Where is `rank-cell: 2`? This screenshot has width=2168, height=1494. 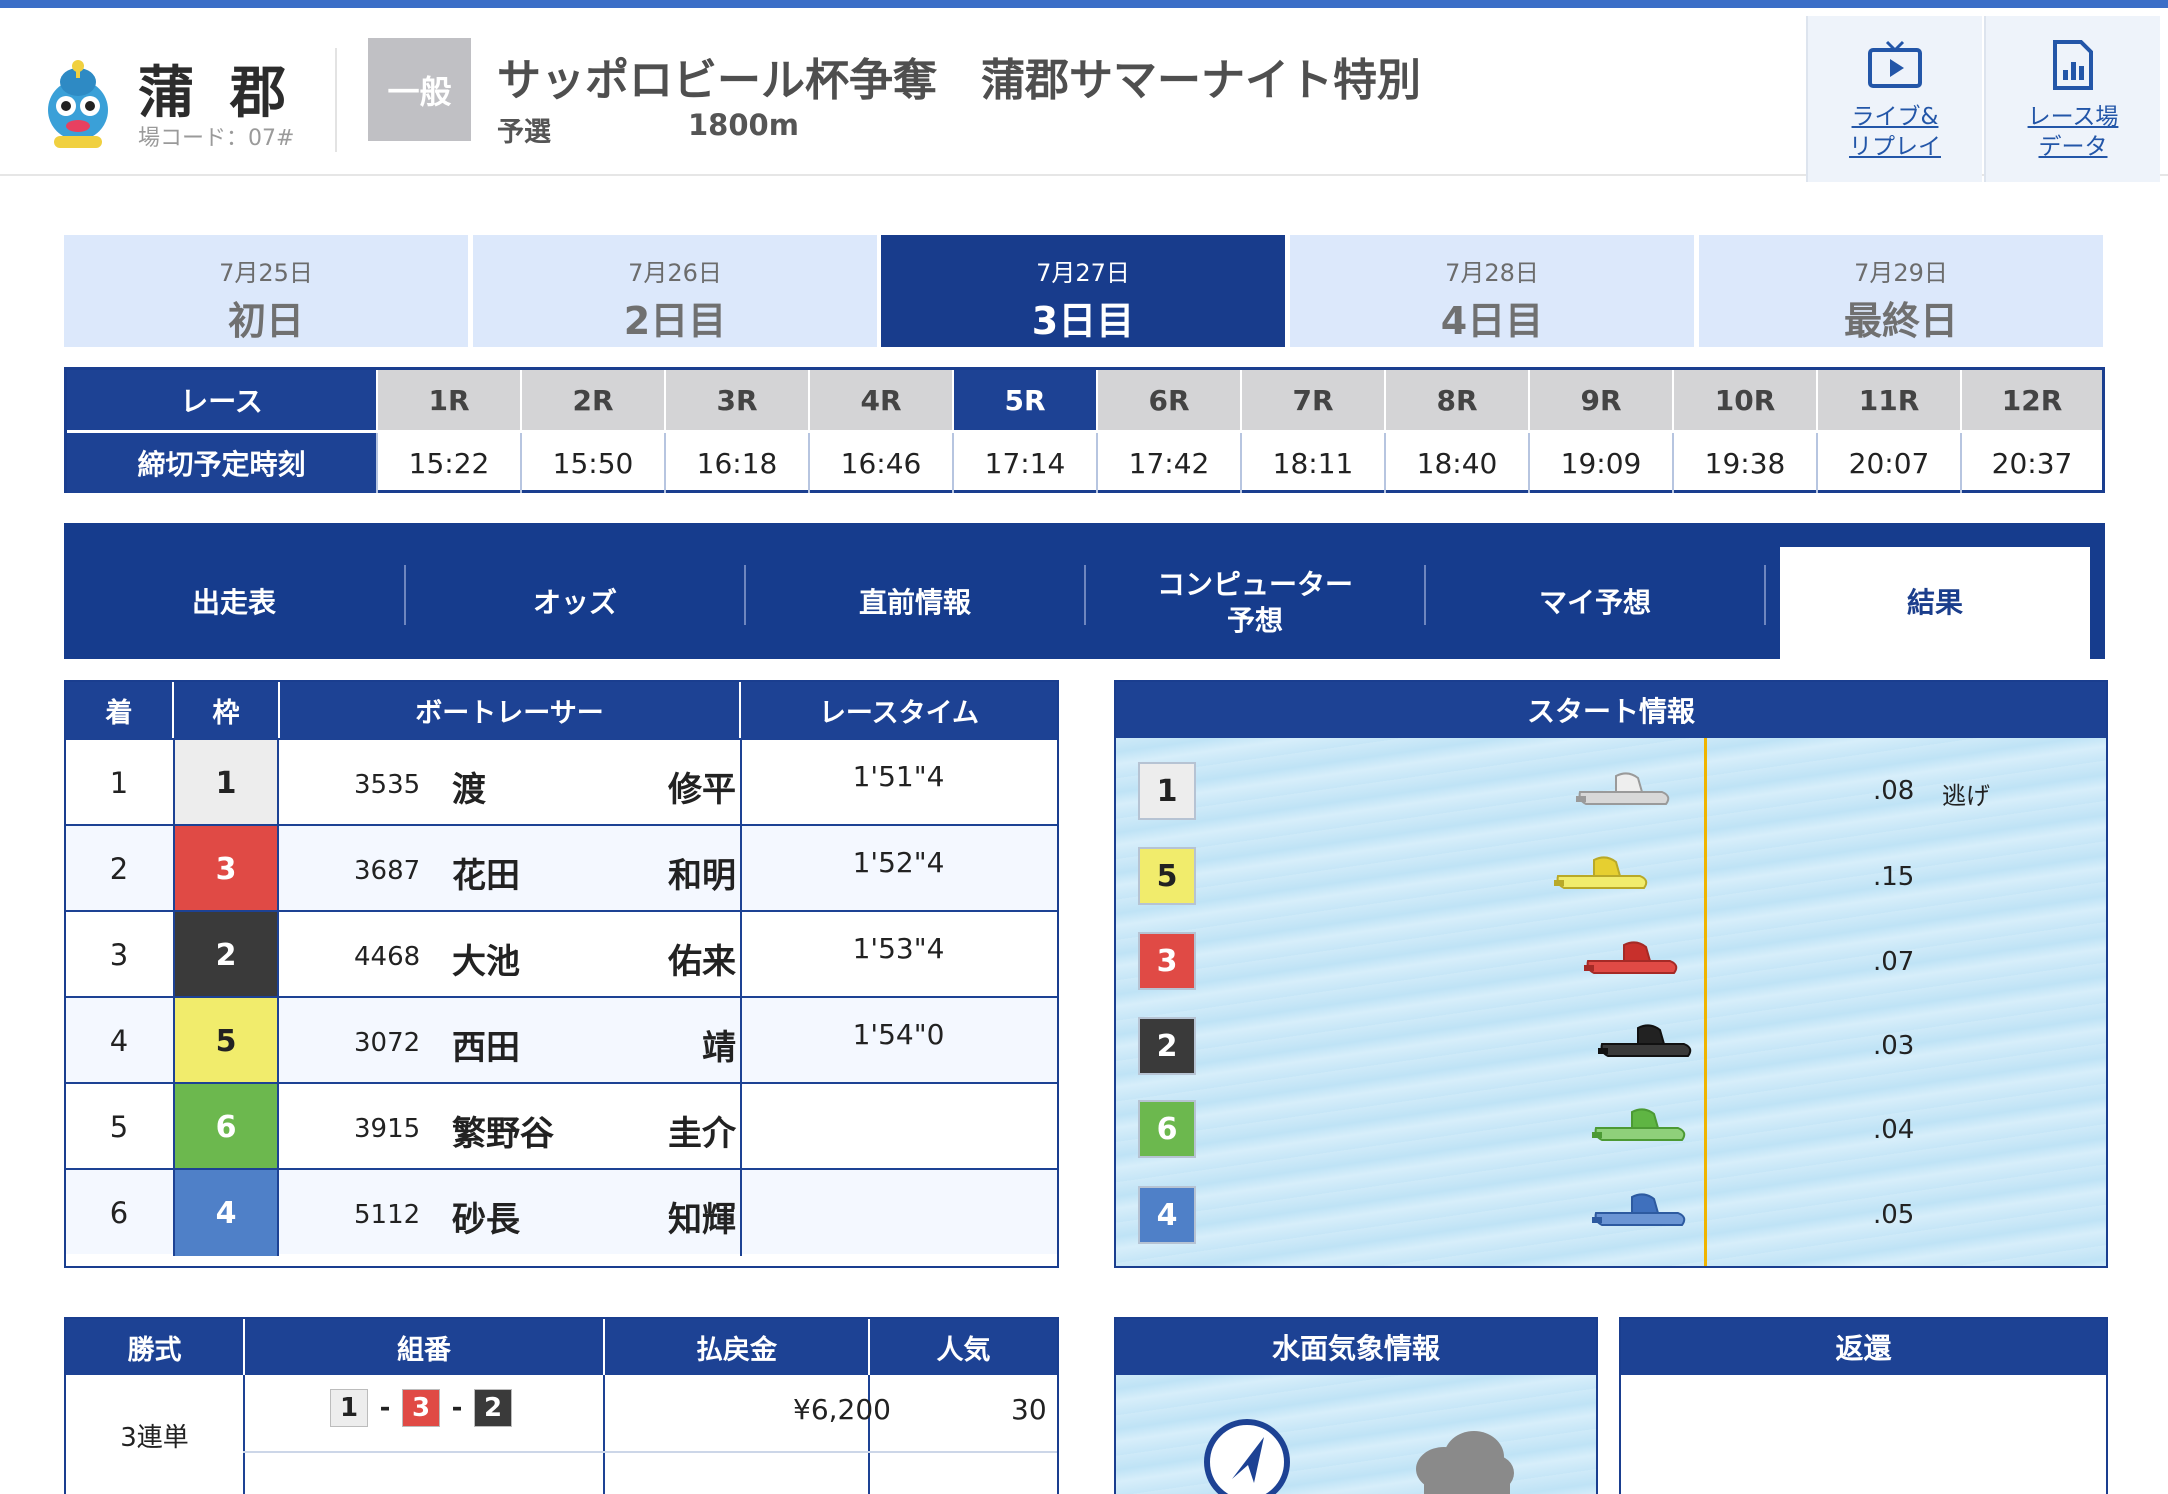 rank-cell: 2 is located at coordinates (119, 869).